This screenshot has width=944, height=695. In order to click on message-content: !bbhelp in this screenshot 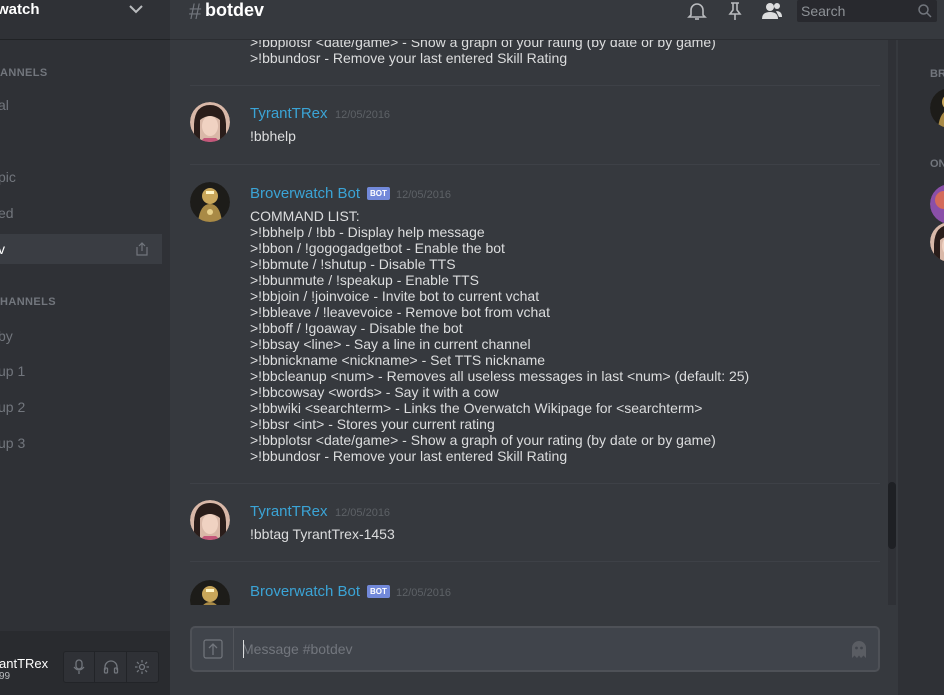, I will do `click(273, 136)`.